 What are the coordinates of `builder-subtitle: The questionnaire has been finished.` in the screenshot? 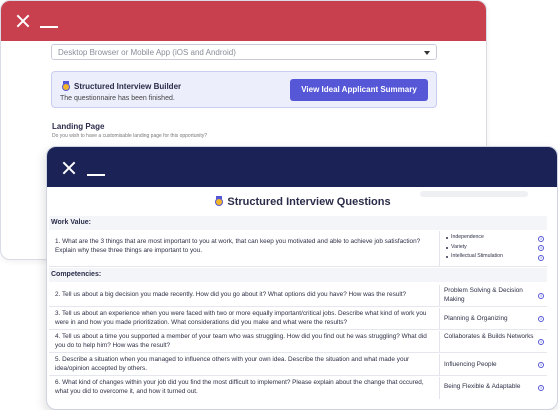 It's located at (117, 98).